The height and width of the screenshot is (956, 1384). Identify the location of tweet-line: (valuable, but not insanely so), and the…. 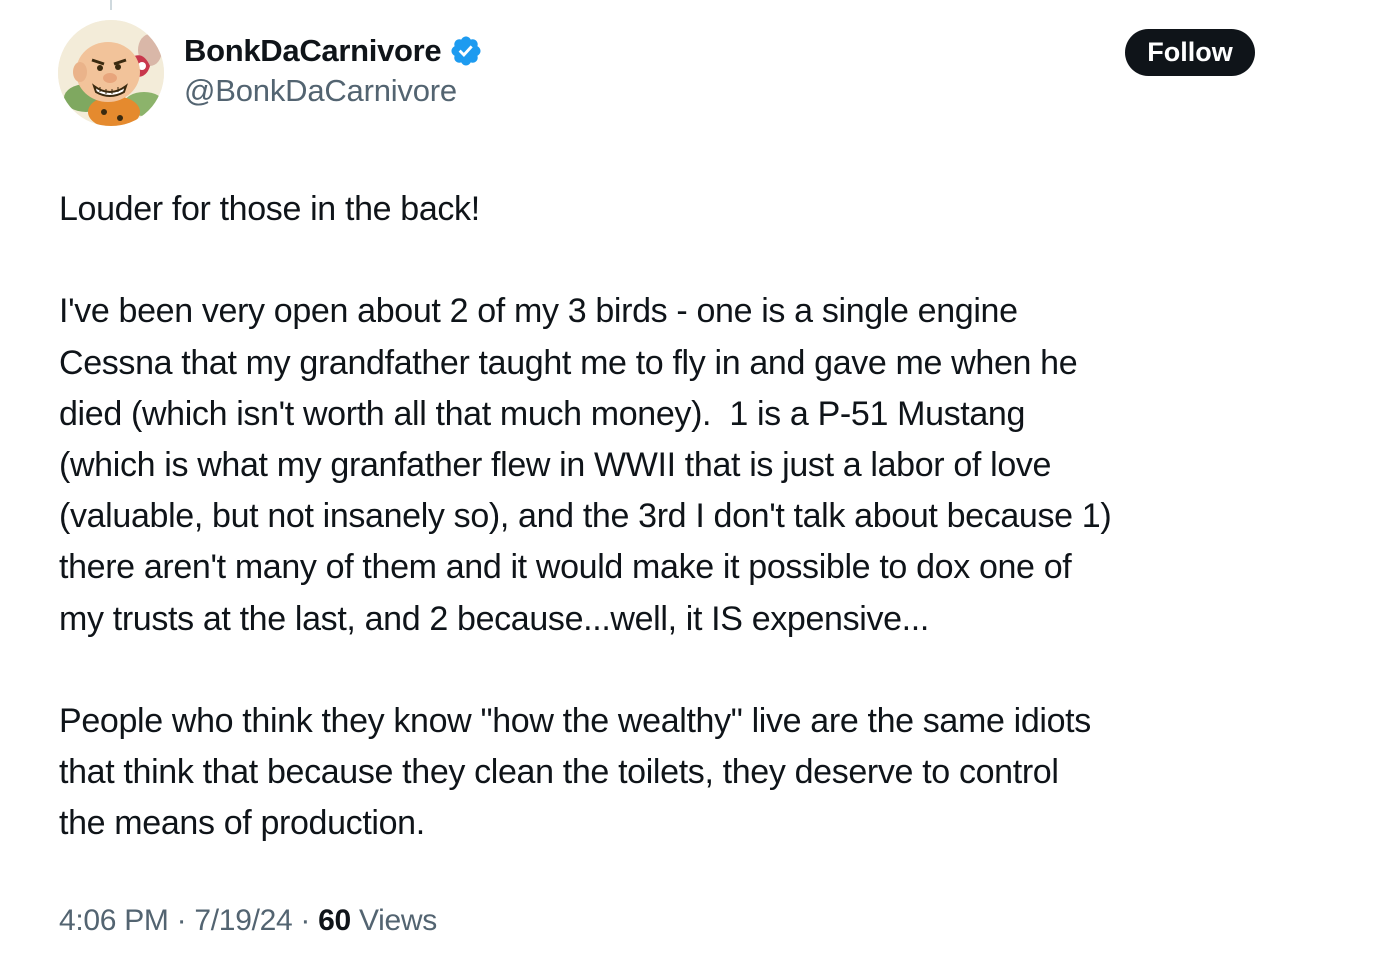
(585, 516).